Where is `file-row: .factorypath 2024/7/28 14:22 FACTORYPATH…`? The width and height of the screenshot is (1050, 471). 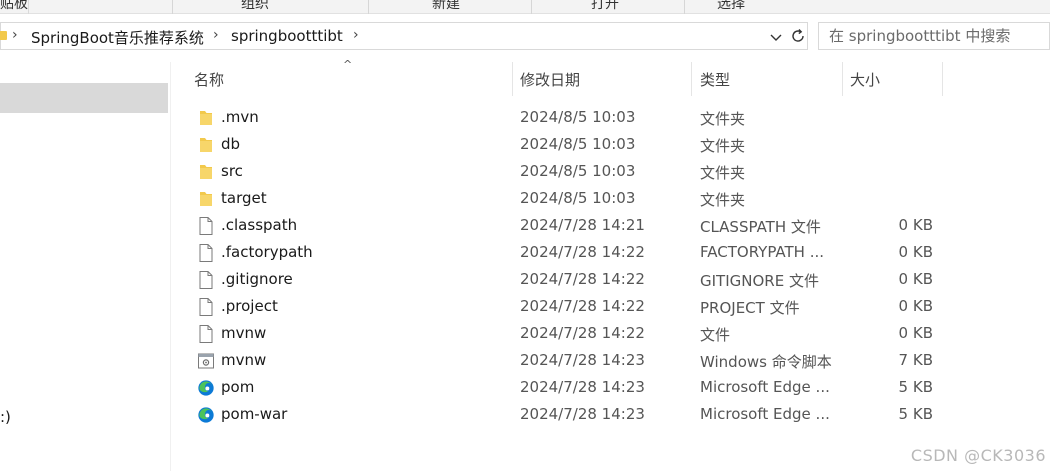 file-row: .factorypath 2024/7/28 14:22 FACTORYPATH… is located at coordinates (570, 252).